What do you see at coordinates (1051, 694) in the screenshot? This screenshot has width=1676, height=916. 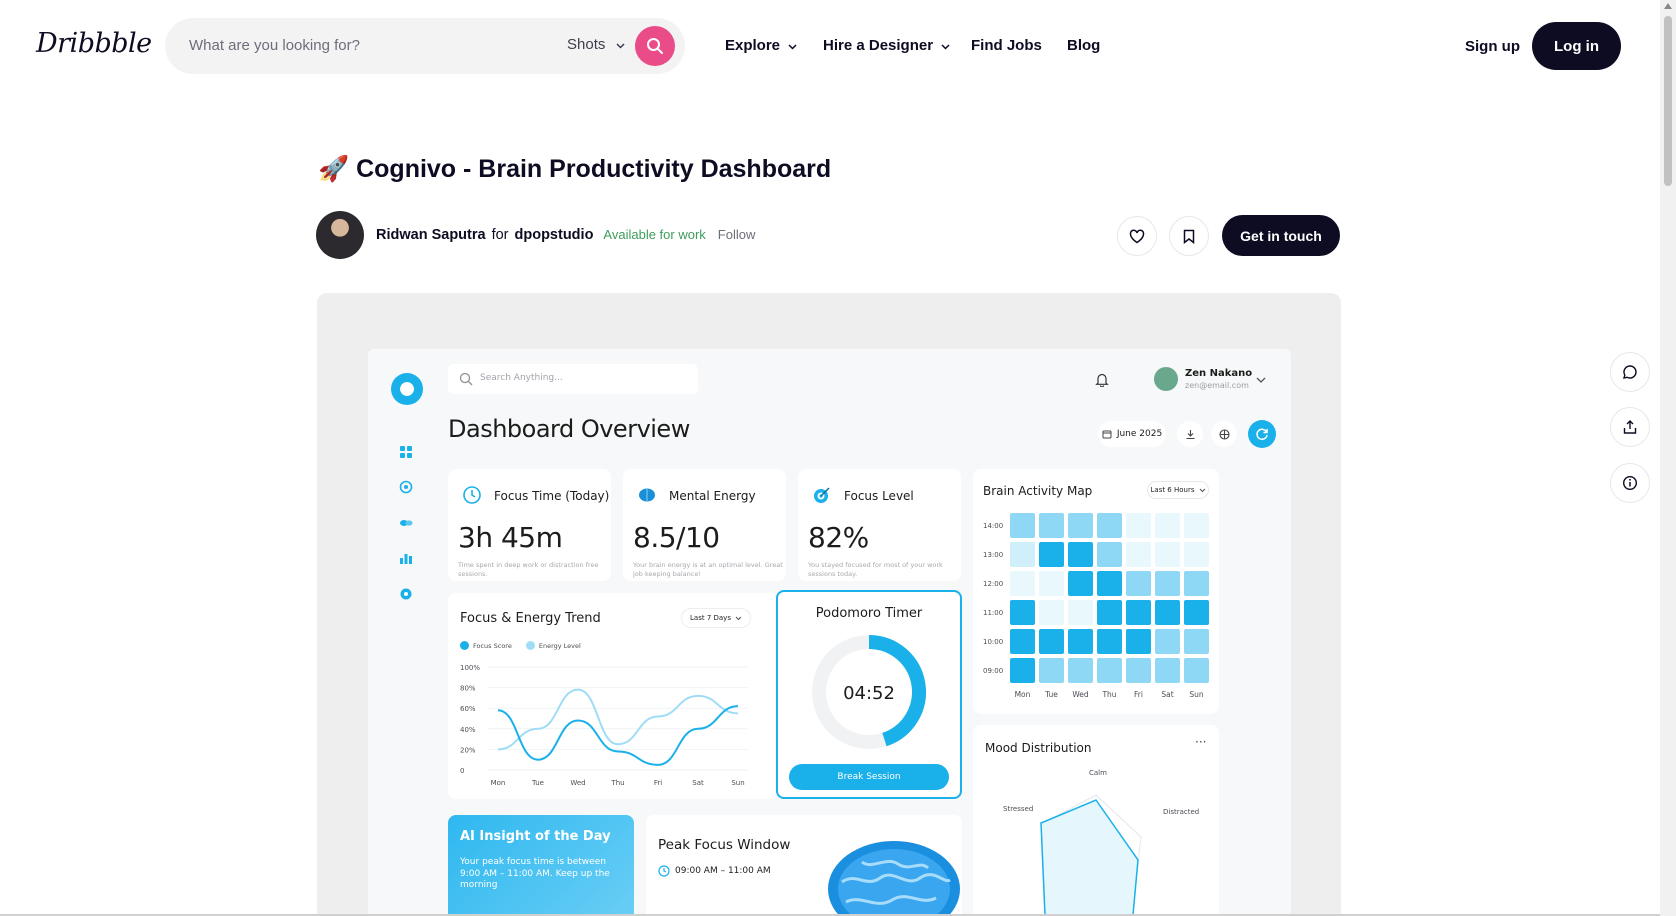 I see `heatmap-day-label: Tue` at bounding box center [1051, 694].